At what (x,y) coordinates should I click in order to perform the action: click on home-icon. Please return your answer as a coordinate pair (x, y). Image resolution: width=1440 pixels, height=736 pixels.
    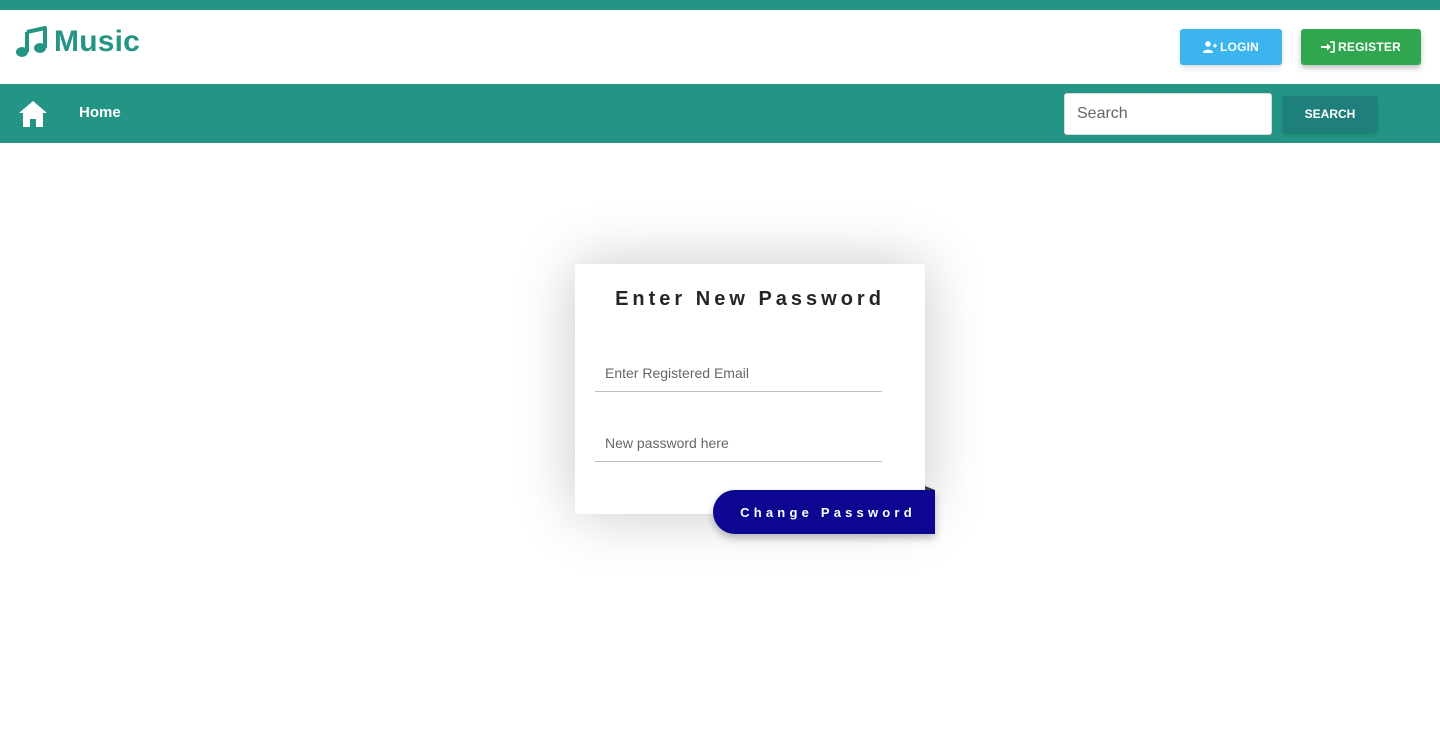
    Looking at the image, I should click on (33, 114).